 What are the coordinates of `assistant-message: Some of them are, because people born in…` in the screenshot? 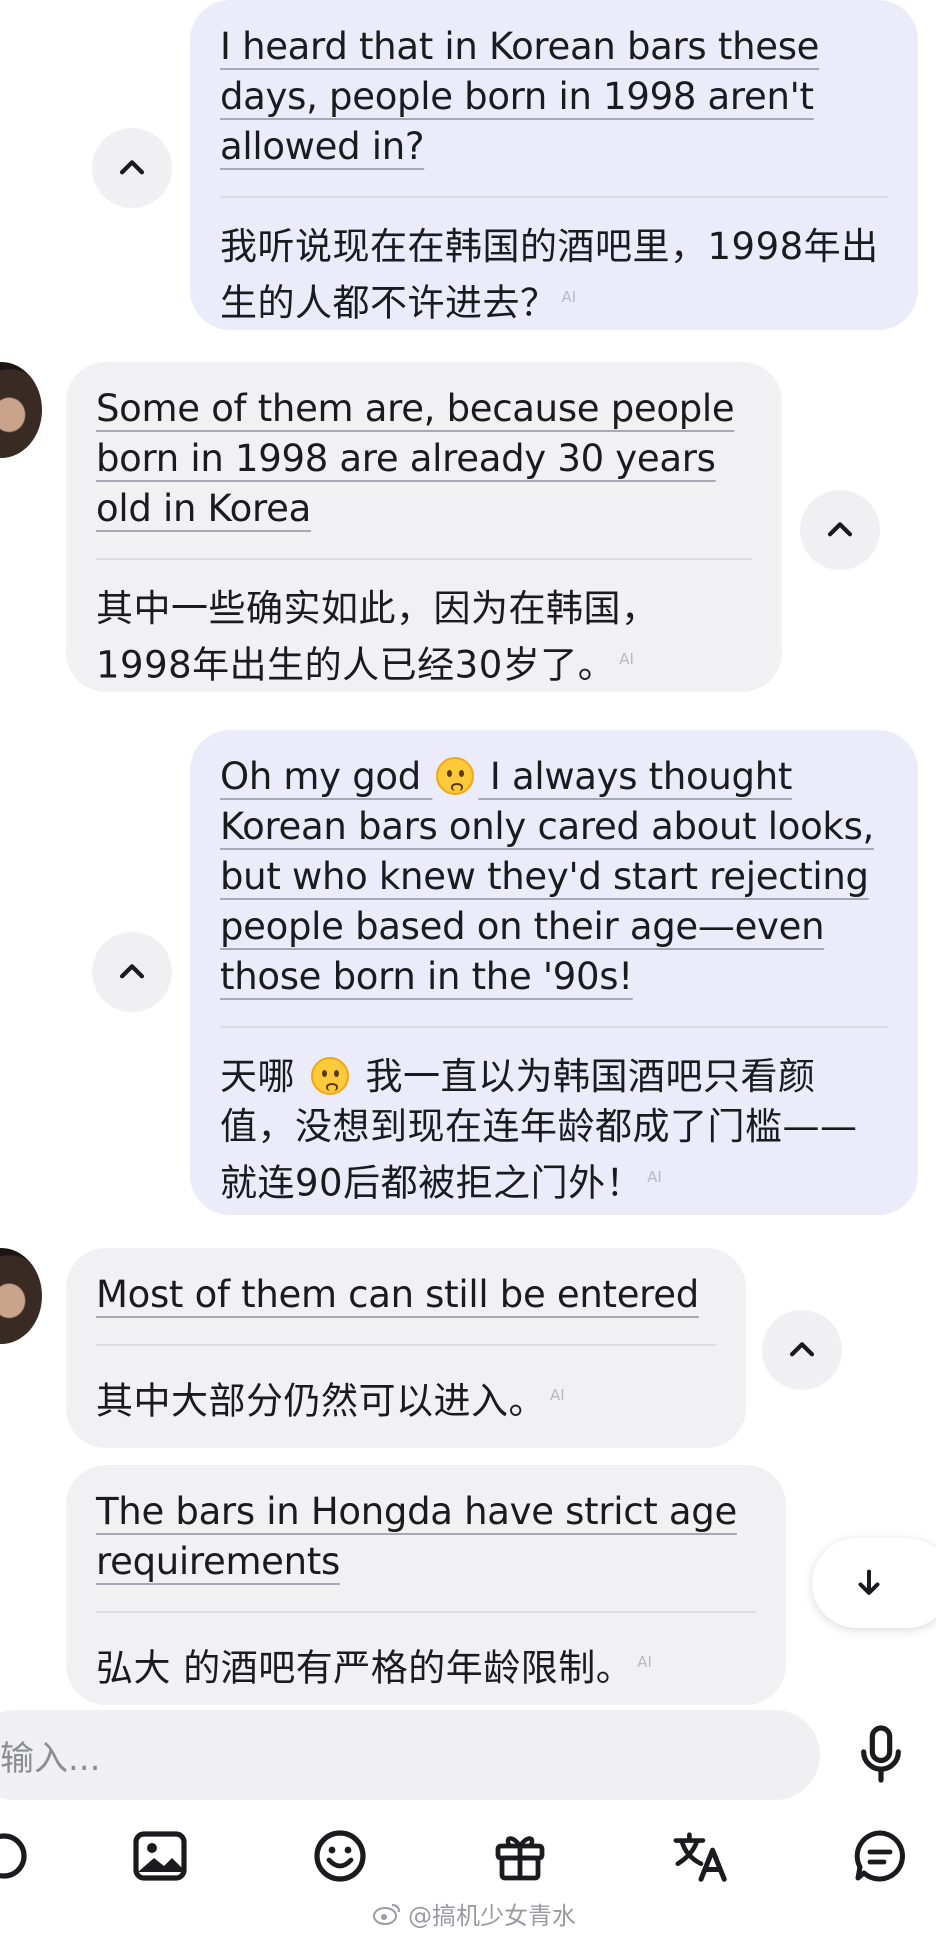 It's located at (424, 527).